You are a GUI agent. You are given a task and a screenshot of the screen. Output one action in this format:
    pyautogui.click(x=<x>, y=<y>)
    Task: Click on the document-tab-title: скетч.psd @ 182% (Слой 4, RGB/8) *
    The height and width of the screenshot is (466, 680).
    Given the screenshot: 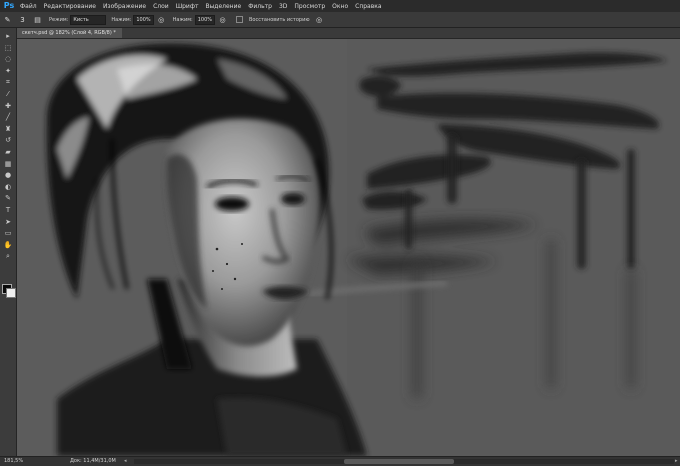 What is the action you would take?
    pyautogui.click(x=69, y=33)
    